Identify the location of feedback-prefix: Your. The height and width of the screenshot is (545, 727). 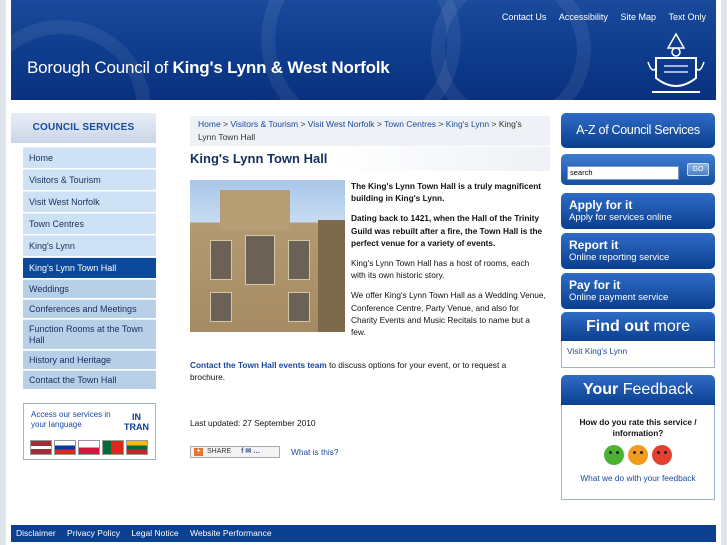
(601, 389).